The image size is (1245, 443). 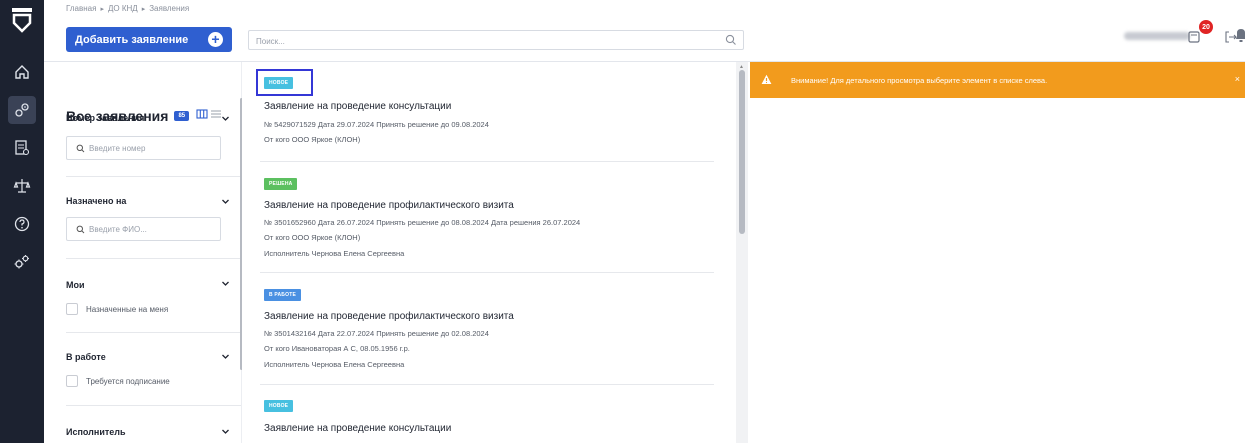 I want to click on plus-icon: +, so click(x=215, y=39).